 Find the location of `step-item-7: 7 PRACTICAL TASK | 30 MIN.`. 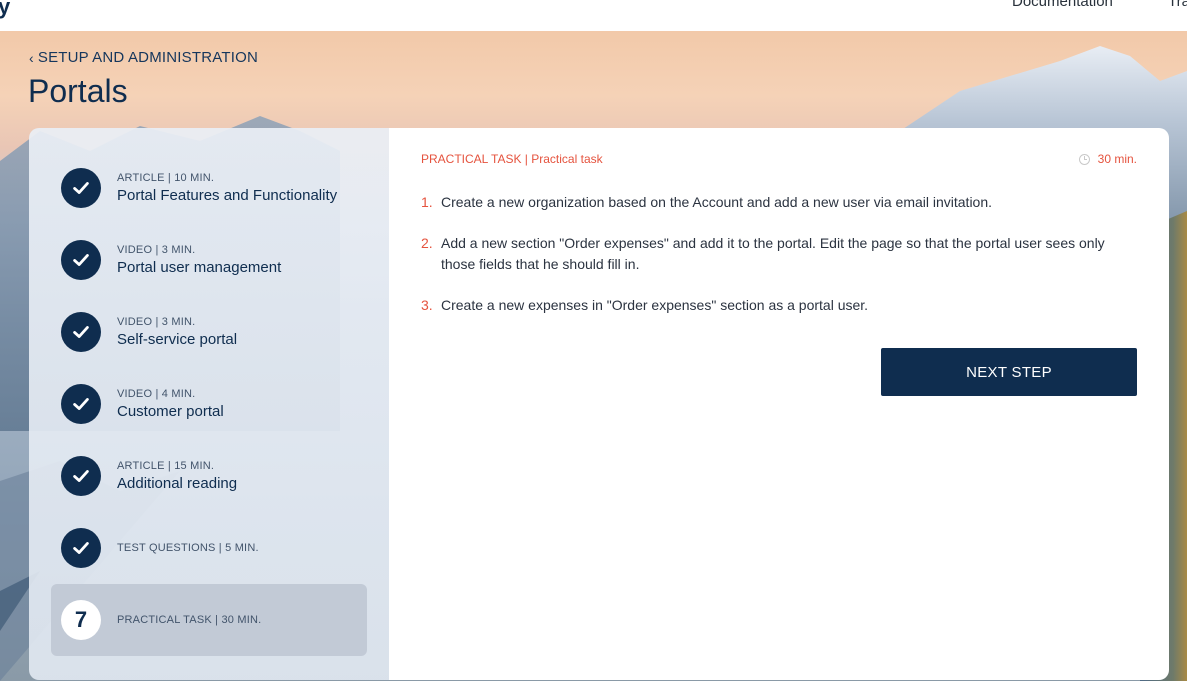

step-item-7: 7 PRACTICAL TASK | 30 MIN. is located at coordinates (209, 620).